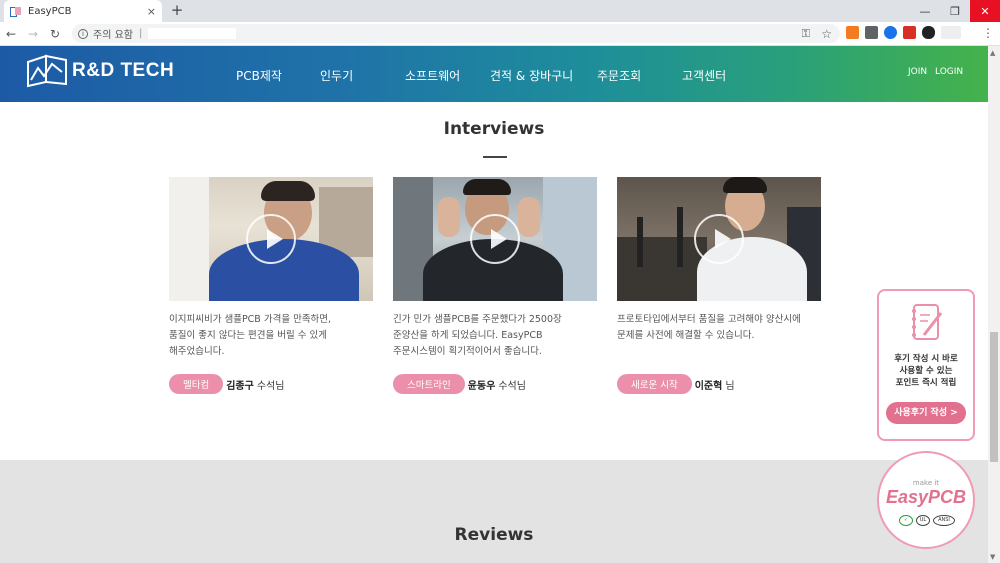 This screenshot has height=563, width=1000. I want to click on browser-tab-bar: EasyPCB × + — ❐ ✕, so click(500, 11).